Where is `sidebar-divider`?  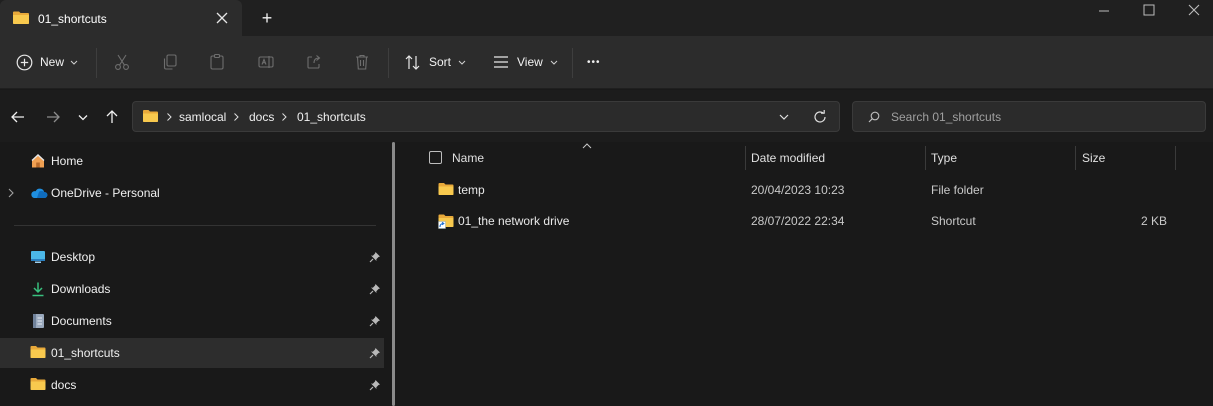
sidebar-divider is located at coordinates (195, 225).